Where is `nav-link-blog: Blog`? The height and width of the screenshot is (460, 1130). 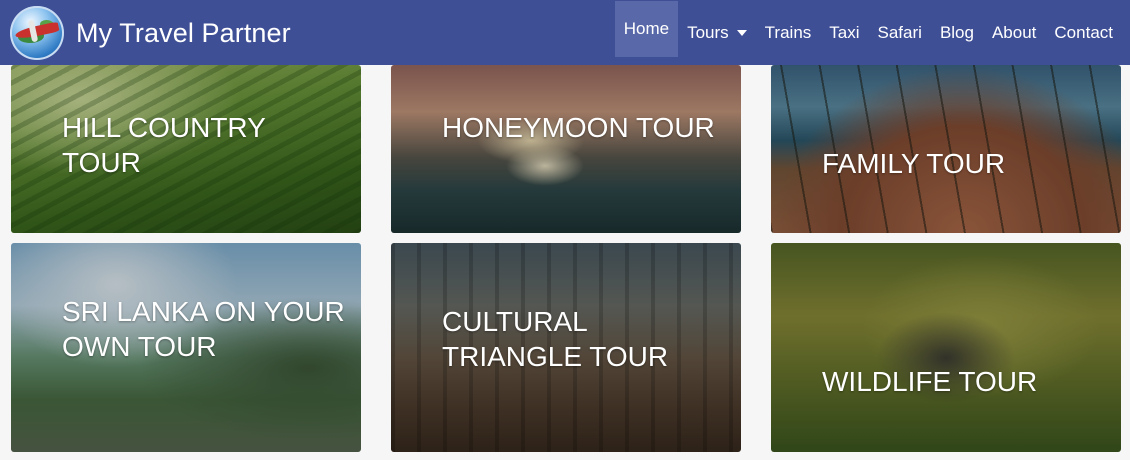
nav-link-blog: Blog is located at coordinates (957, 32).